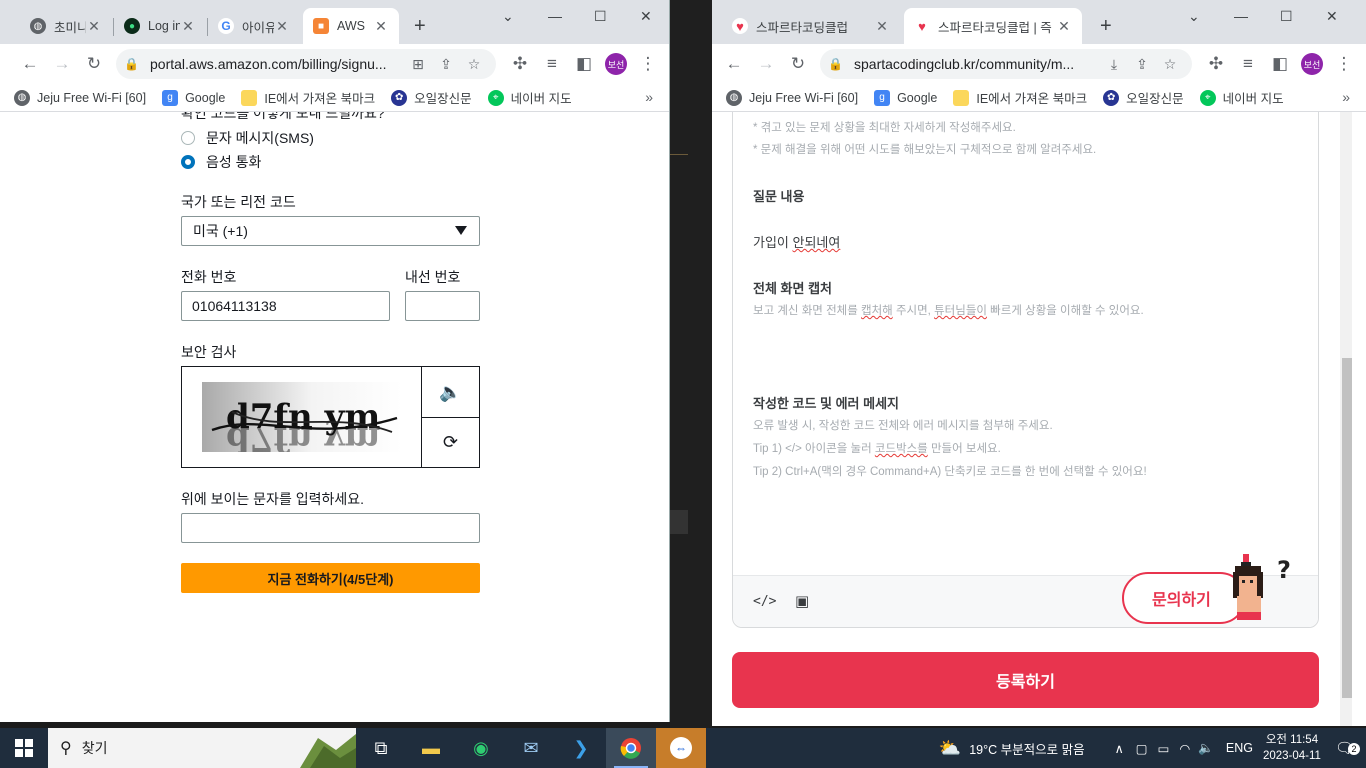 This screenshot has width=1366, height=768. I want to click on tab-chomini: ◍ 초미니 ✕, so click(66, 26).